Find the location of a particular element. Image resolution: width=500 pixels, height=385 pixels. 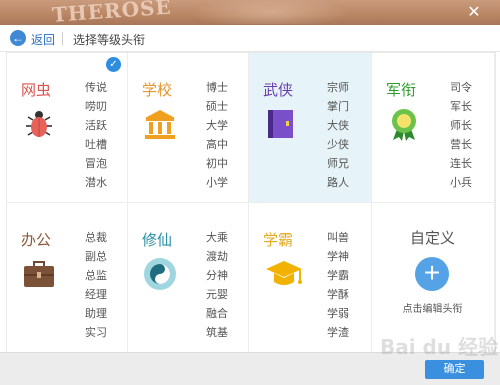

nav-divider is located at coordinates (62, 38).